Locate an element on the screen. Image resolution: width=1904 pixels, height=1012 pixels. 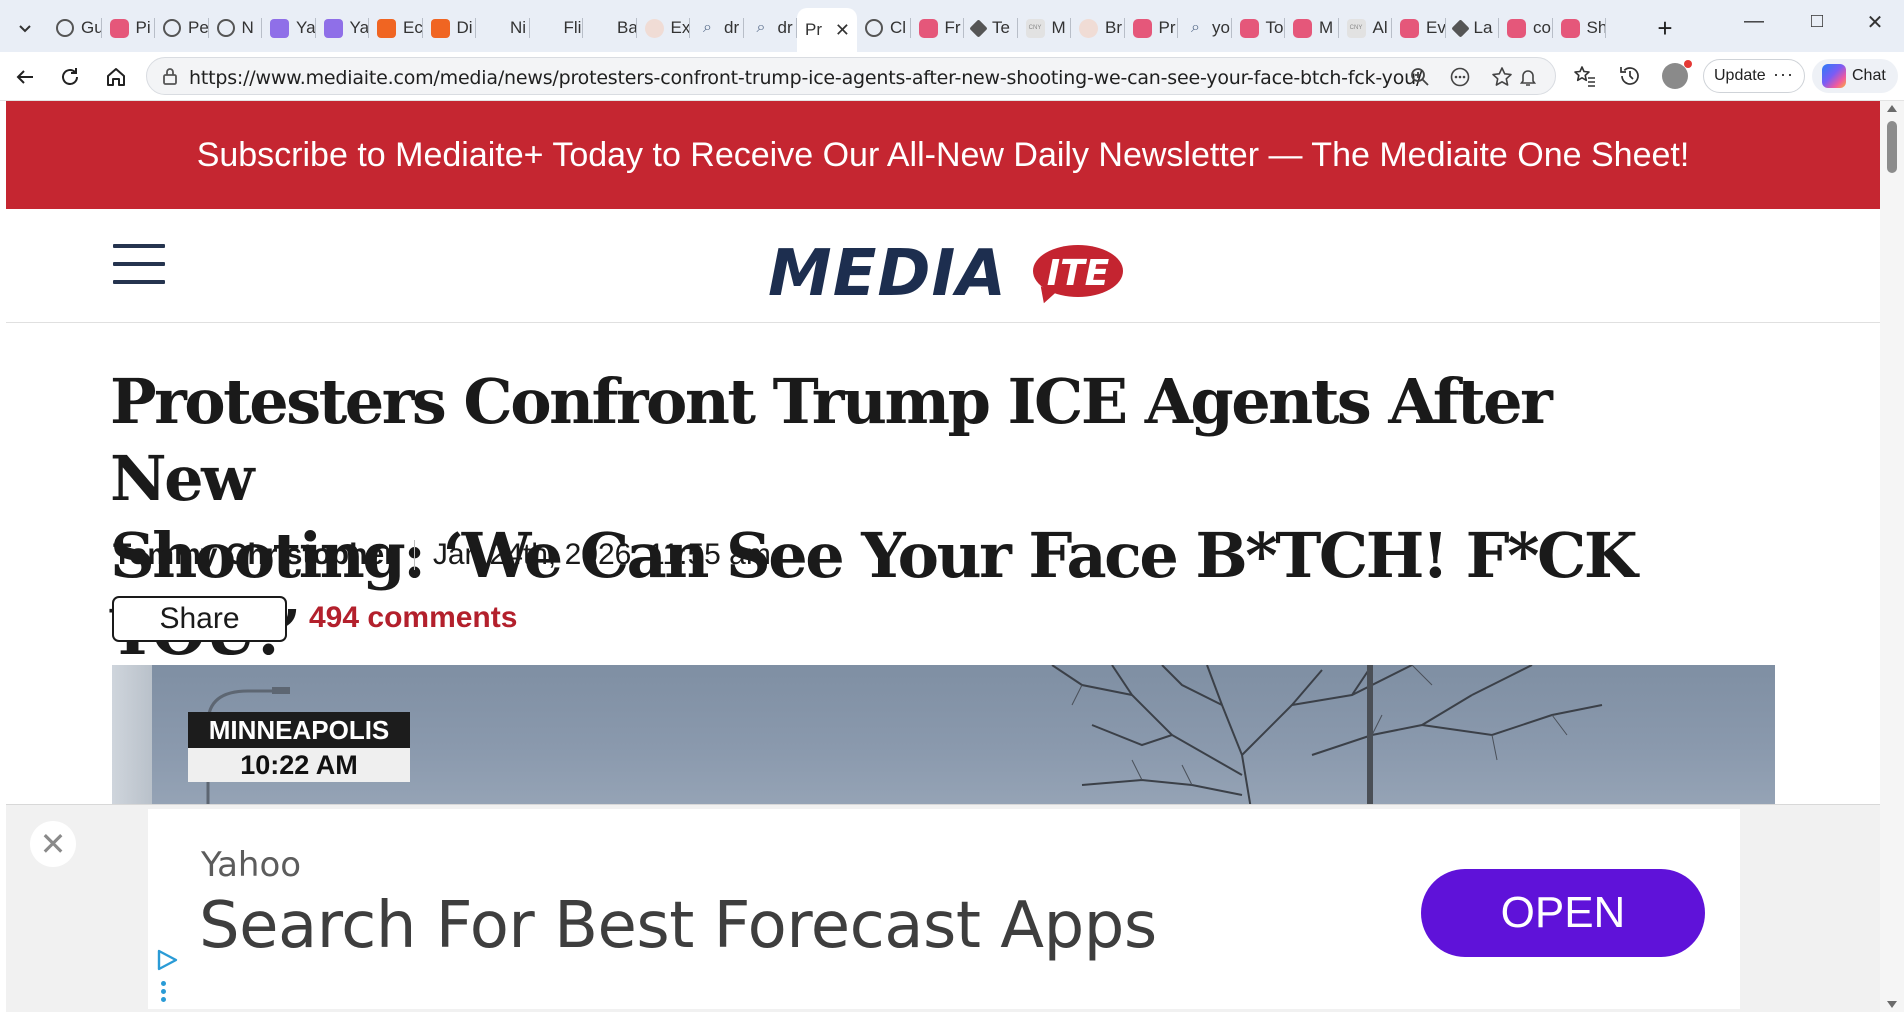
tab: N is located at coordinates (236, 28).